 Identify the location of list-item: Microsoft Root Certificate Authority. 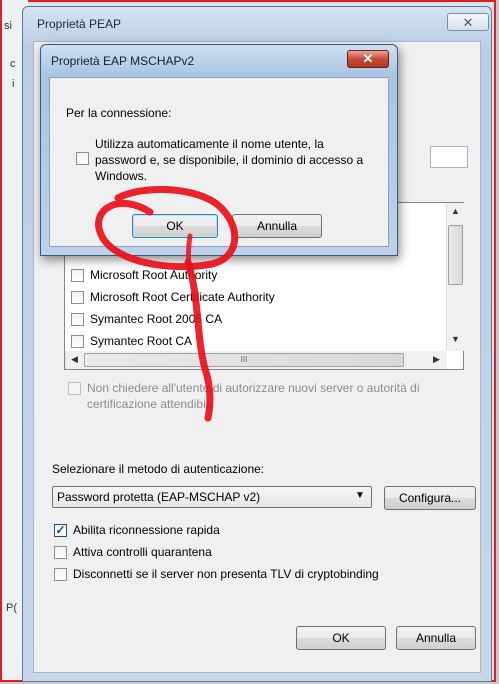
(173, 297).